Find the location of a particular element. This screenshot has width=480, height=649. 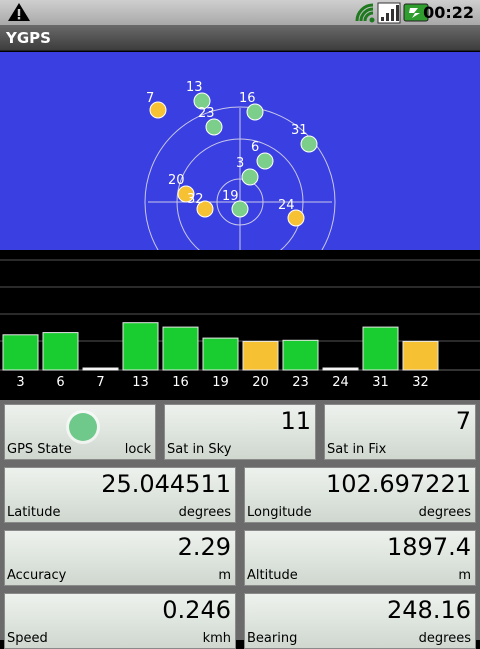

altitude-unit: m is located at coordinates (464, 575).